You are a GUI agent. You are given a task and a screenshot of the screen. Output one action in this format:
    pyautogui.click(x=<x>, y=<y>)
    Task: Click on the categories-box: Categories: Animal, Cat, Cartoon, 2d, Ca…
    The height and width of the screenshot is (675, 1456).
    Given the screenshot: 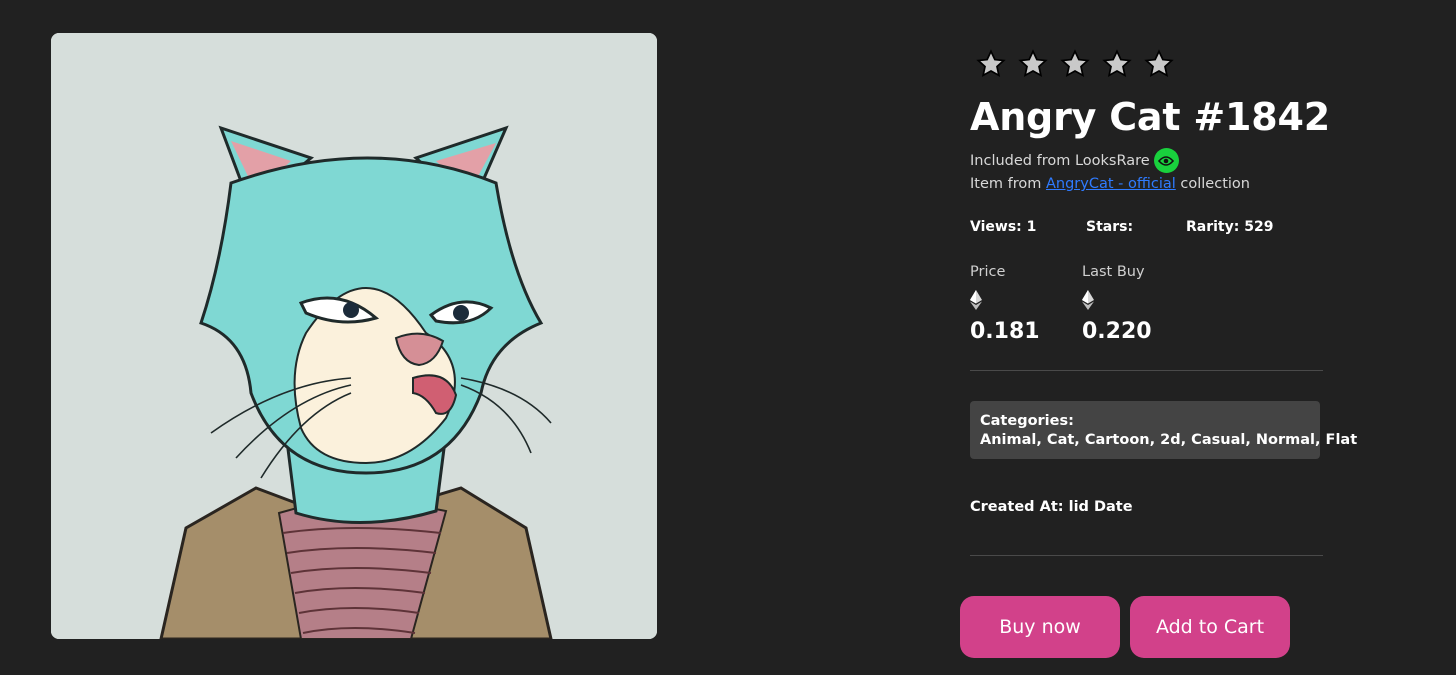 What is the action you would take?
    pyautogui.click(x=1164, y=430)
    